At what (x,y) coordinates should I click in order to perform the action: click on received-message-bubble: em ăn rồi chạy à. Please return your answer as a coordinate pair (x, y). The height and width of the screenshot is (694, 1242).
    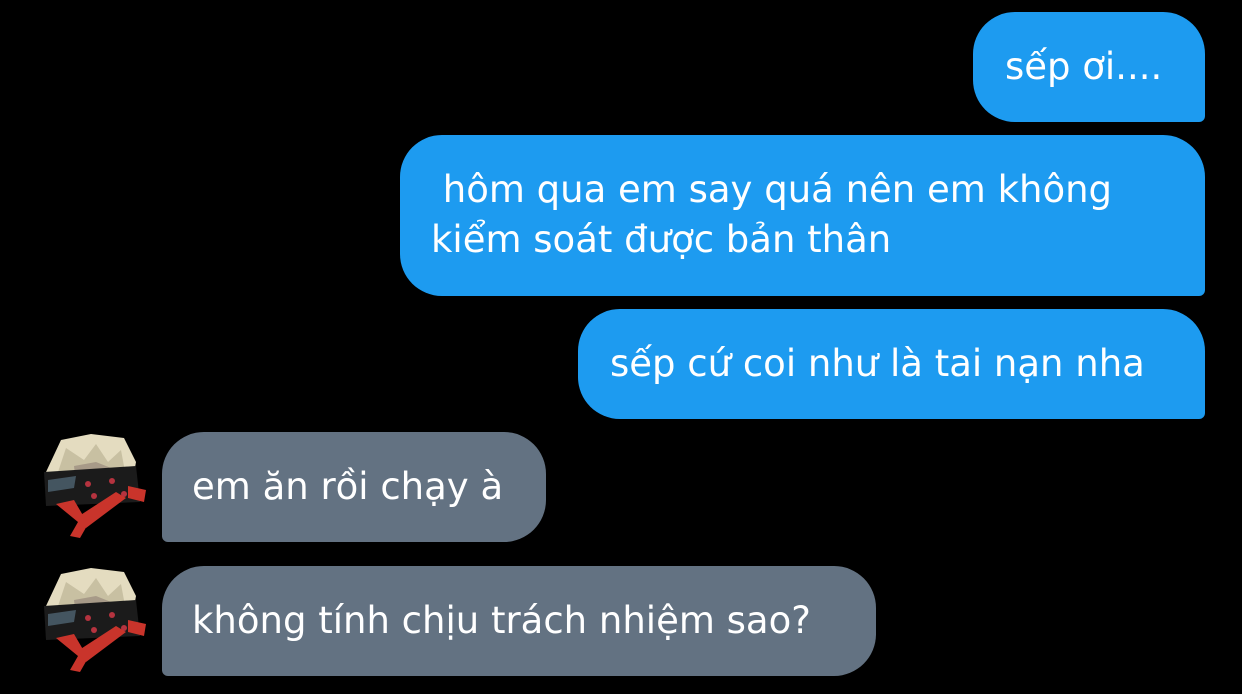
    Looking at the image, I should click on (354, 487).